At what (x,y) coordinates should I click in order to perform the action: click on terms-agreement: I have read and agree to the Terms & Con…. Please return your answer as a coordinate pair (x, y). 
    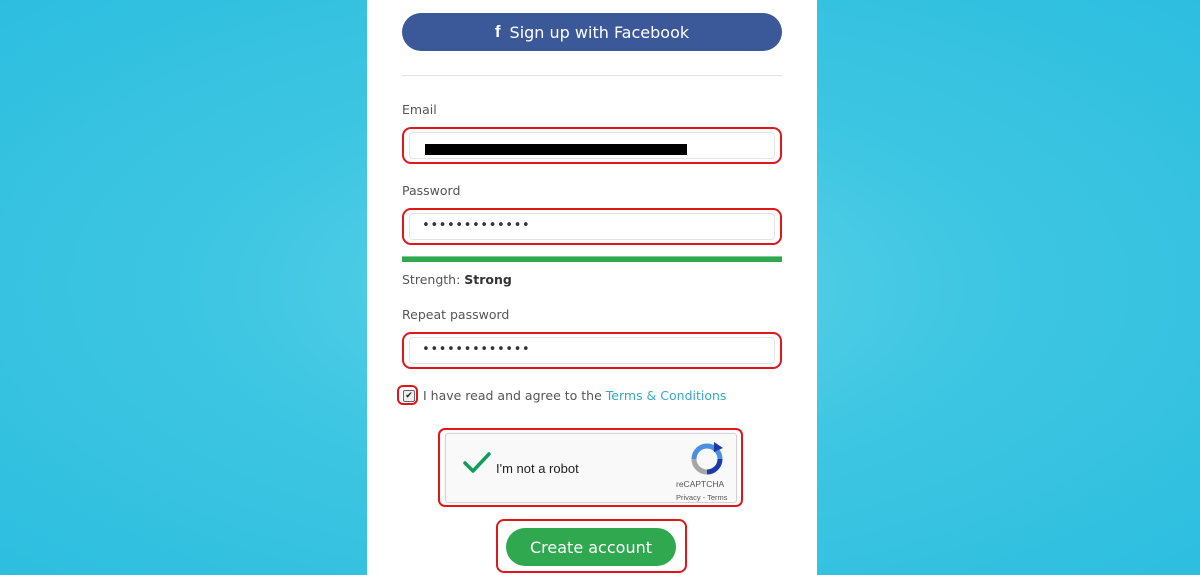
    Looking at the image, I should click on (574, 395).